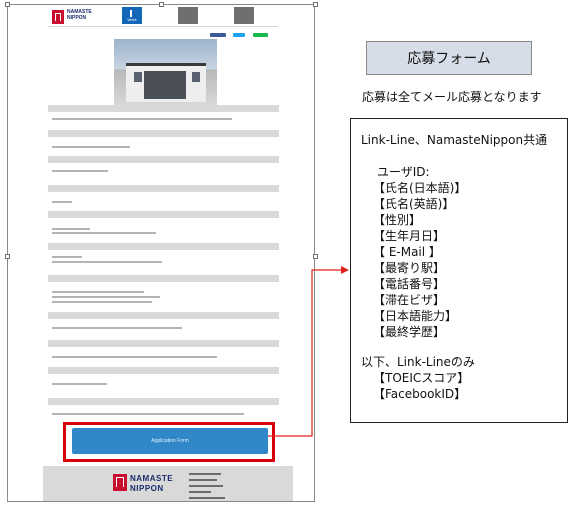 This screenshot has width=580, height=506. I want to click on common-heading: Link-Line、NamasteNippon共通, so click(454, 140).